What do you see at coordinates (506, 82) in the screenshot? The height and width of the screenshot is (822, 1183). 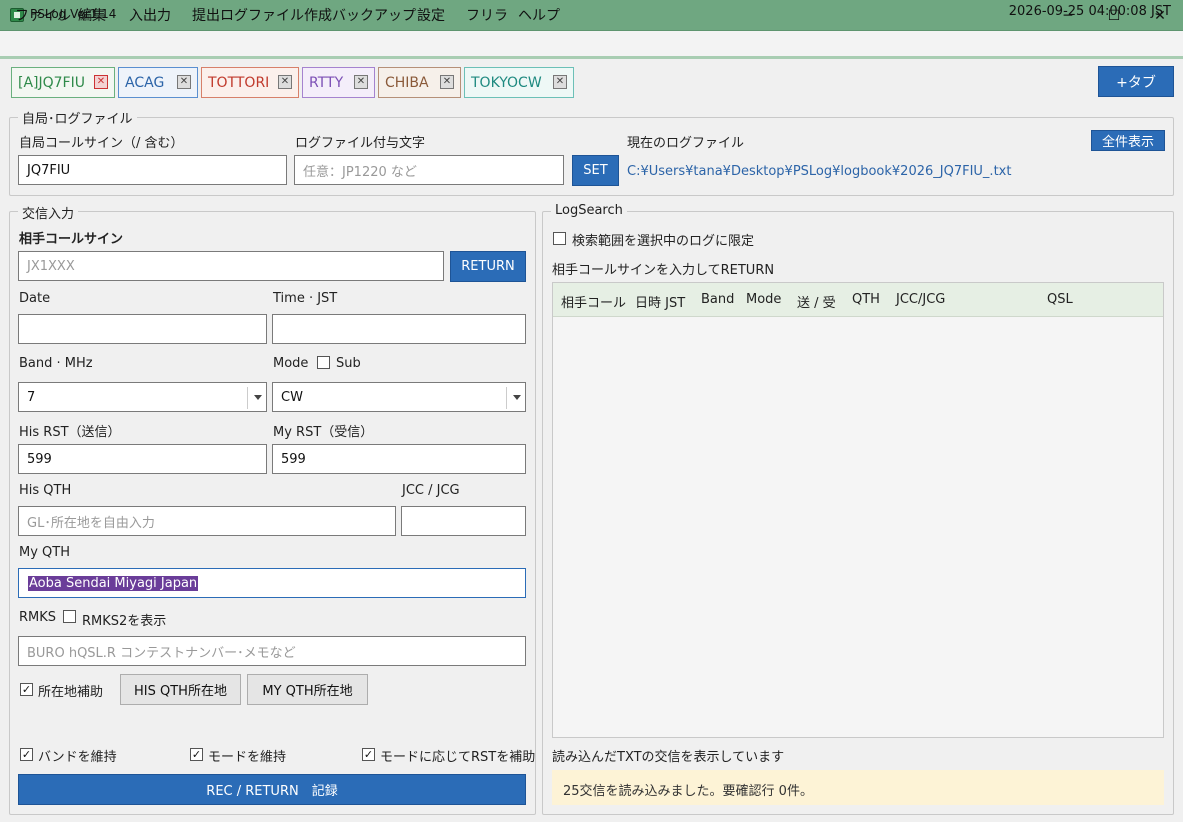 I see `tab-label: TOKYOCW` at bounding box center [506, 82].